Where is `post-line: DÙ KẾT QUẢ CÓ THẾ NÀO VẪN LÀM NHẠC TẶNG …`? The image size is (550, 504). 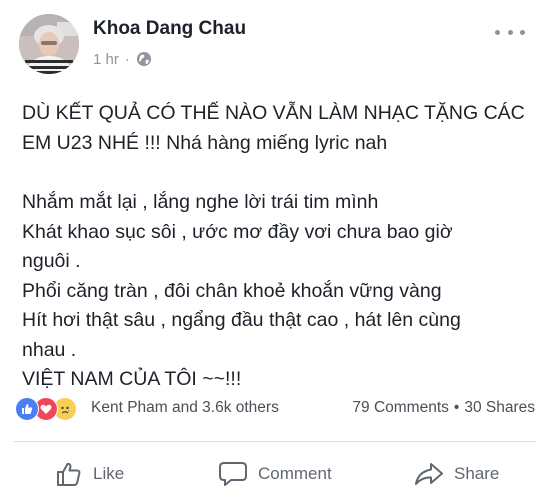 post-line: DÙ KẾT QUẢ CÓ THẾ NÀO VẪN LÀM NHẠC TẶNG … is located at coordinates (273, 113).